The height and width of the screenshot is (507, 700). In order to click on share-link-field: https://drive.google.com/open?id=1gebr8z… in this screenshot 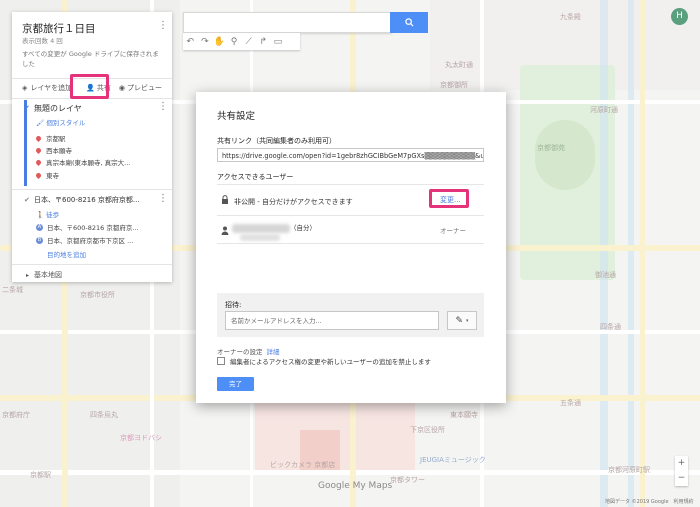, I will do `click(350, 155)`.